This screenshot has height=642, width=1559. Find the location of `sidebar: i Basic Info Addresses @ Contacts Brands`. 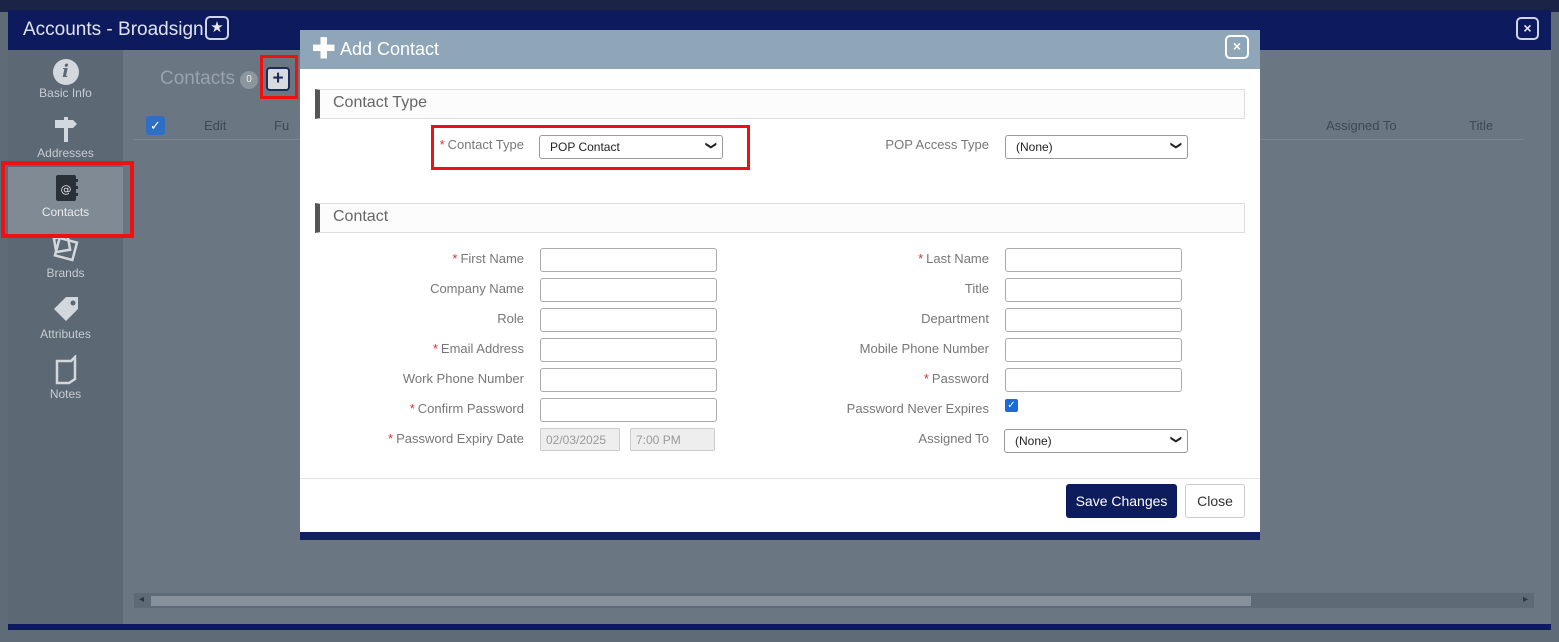

sidebar: i Basic Info Addresses @ Contacts Brands is located at coordinates (65, 337).